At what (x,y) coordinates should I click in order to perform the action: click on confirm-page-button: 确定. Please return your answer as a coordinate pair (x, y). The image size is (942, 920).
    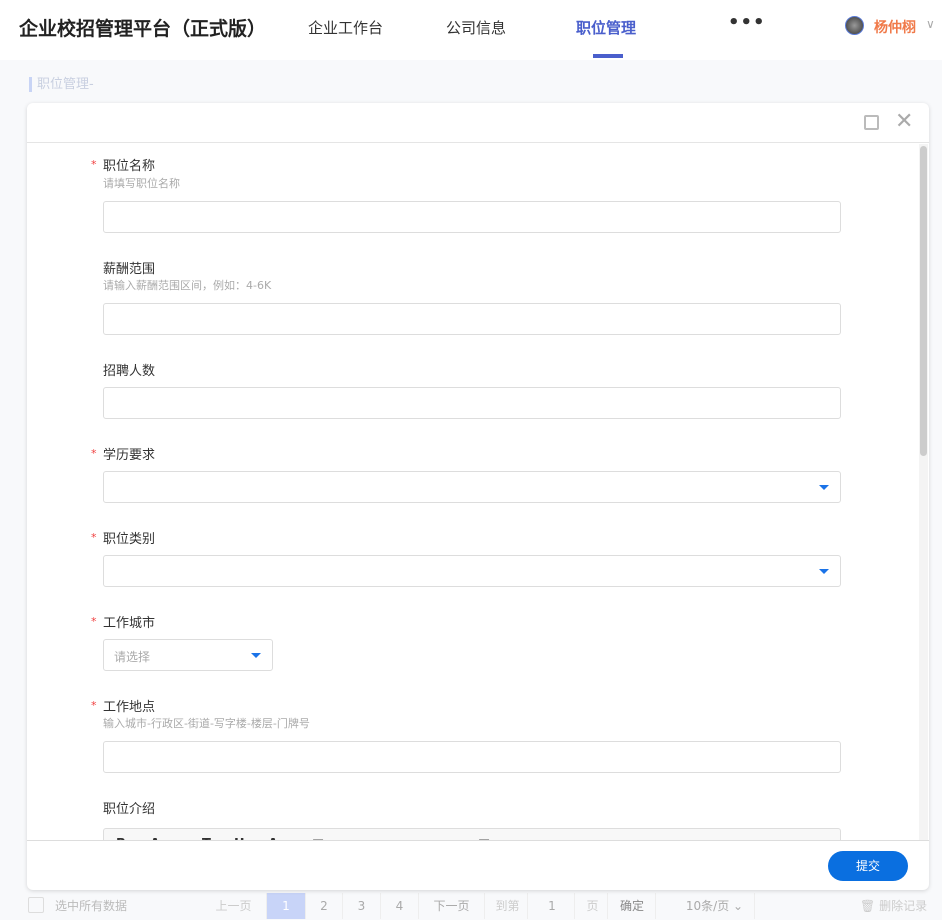
    Looking at the image, I should click on (632, 906).